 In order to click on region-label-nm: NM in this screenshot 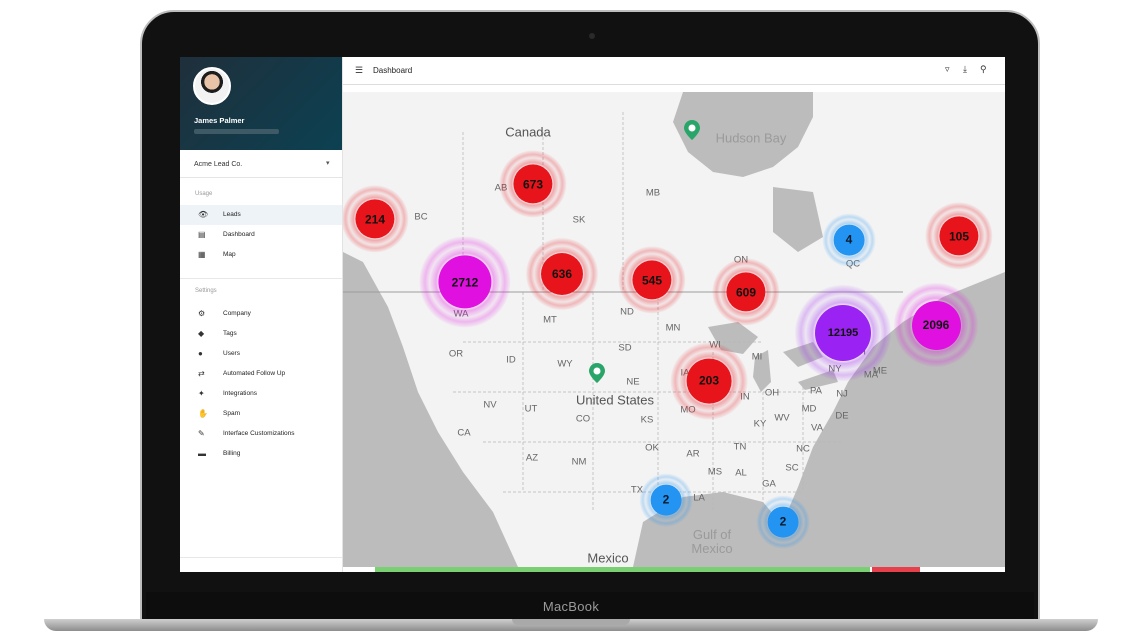, I will do `click(579, 462)`.